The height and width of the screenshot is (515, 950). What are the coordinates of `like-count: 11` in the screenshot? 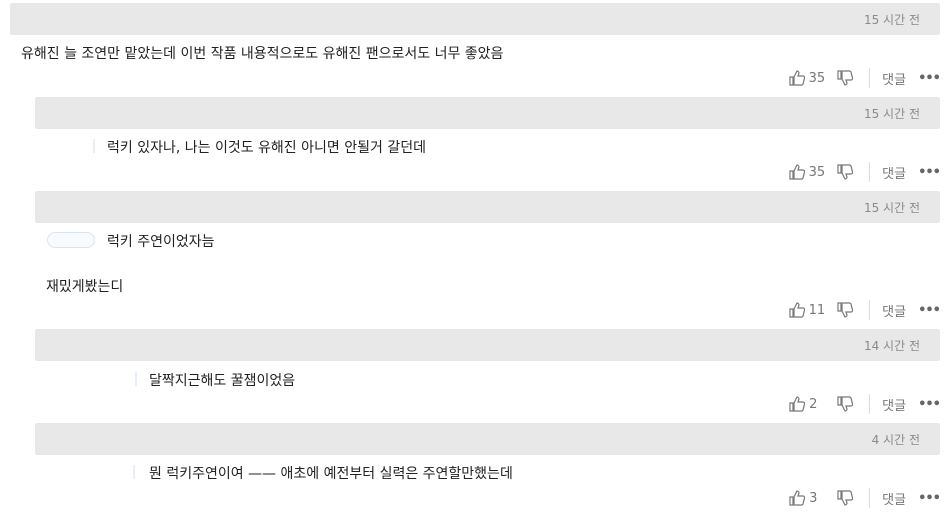 It's located at (817, 310).